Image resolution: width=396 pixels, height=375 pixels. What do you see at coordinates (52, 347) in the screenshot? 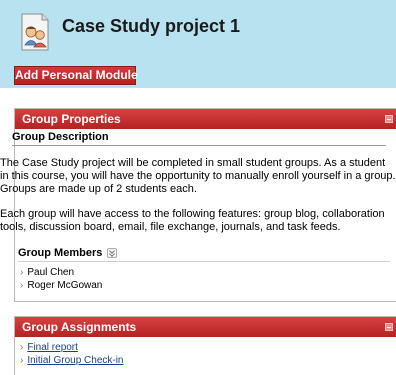
I see `assignment-link: Final report` at bounding box center [52, 347].